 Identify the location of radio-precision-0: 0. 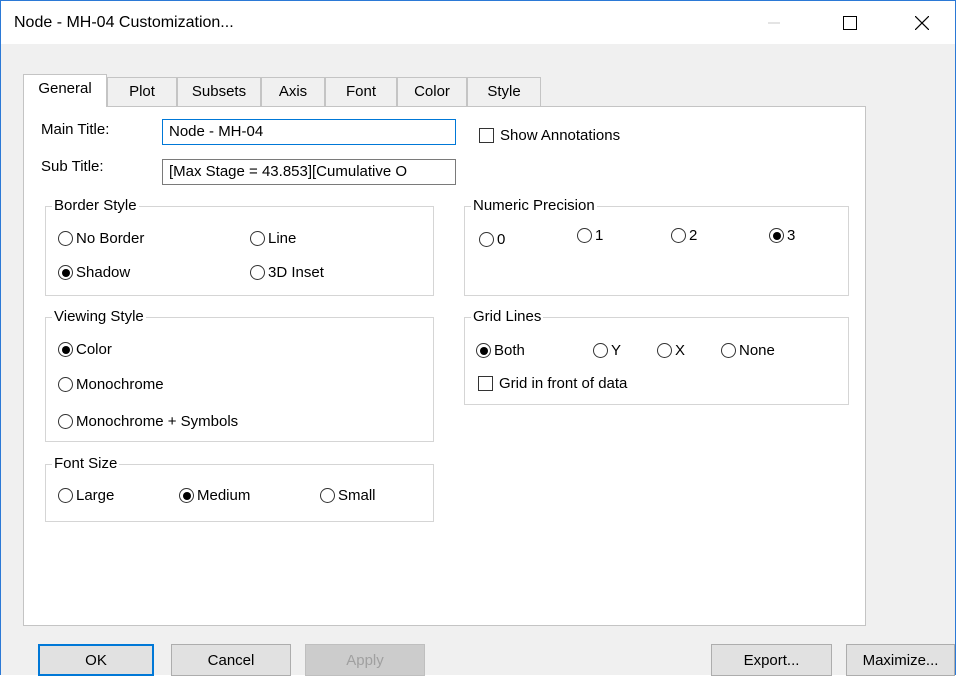
(492, 239).